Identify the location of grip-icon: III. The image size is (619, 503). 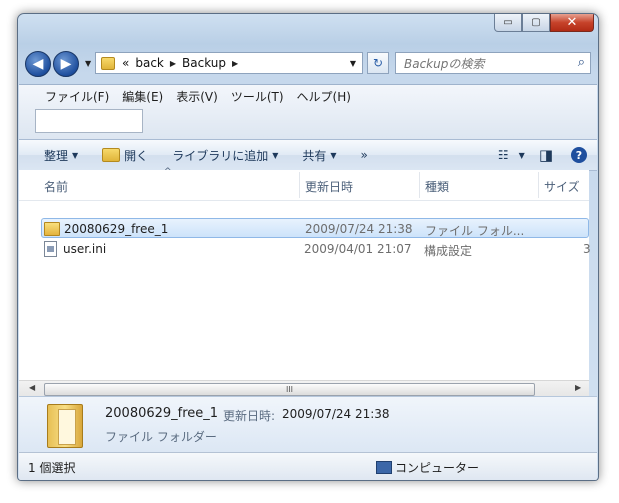
(289, 389).